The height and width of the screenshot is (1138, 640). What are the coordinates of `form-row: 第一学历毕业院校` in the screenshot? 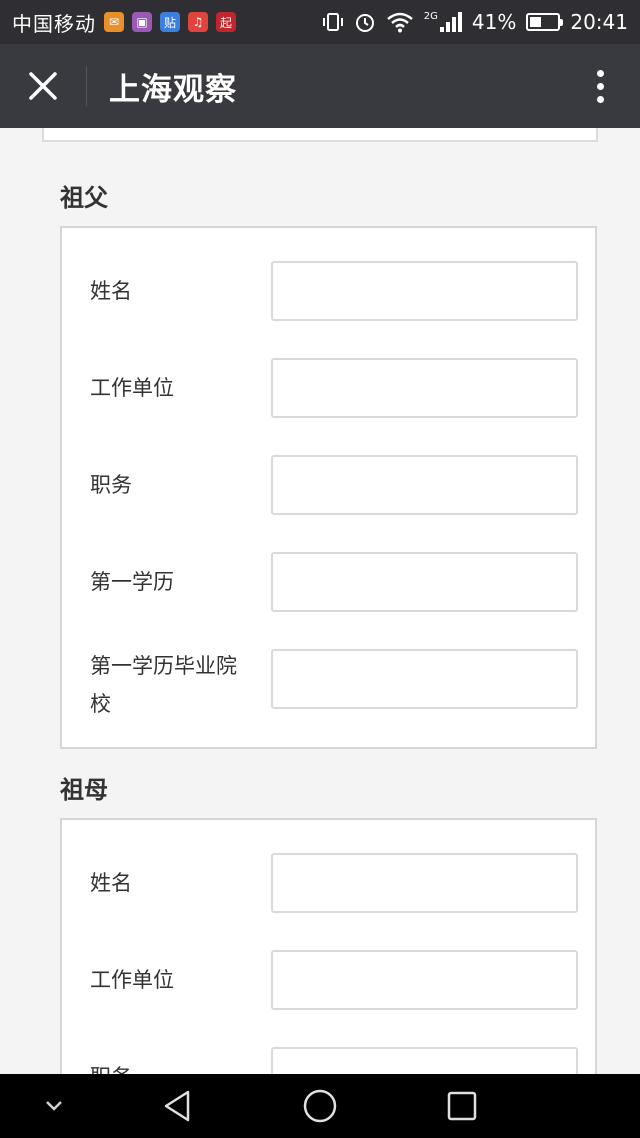 It's located at (328, 682).